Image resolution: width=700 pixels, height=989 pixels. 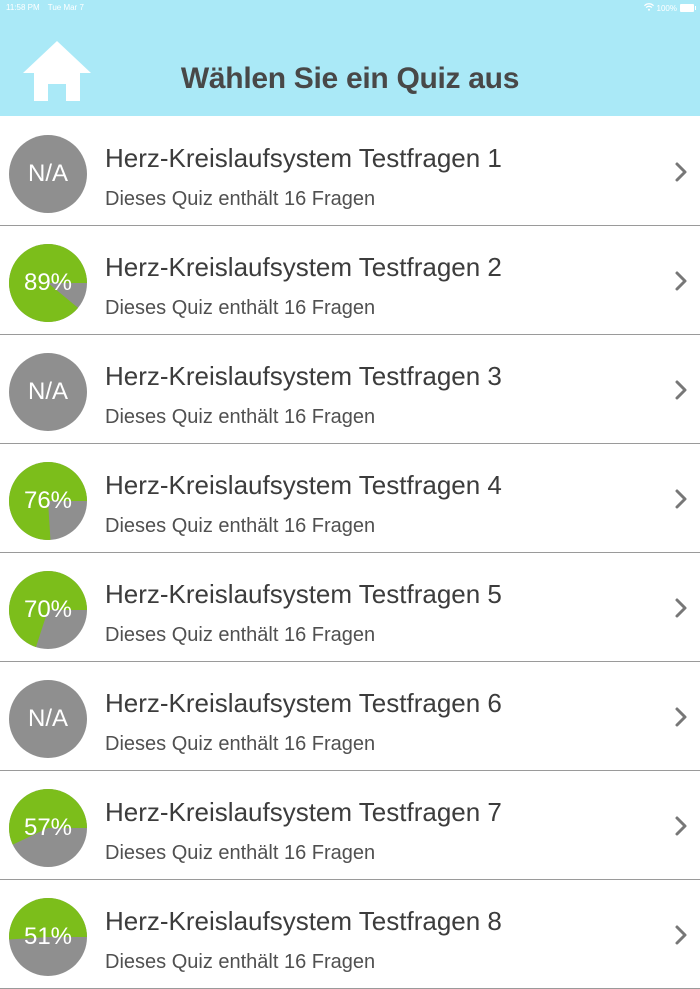 I want to click on score-label: 57%, so click(x=48, y=827).